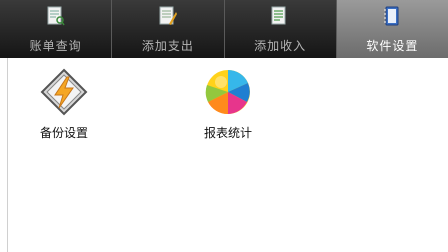 This screenshot has height=252, width=448. What do you see at coordinates (56, 16) in the screenshot?
I see `ledger-search-icon` at bounding box center [56, 16].